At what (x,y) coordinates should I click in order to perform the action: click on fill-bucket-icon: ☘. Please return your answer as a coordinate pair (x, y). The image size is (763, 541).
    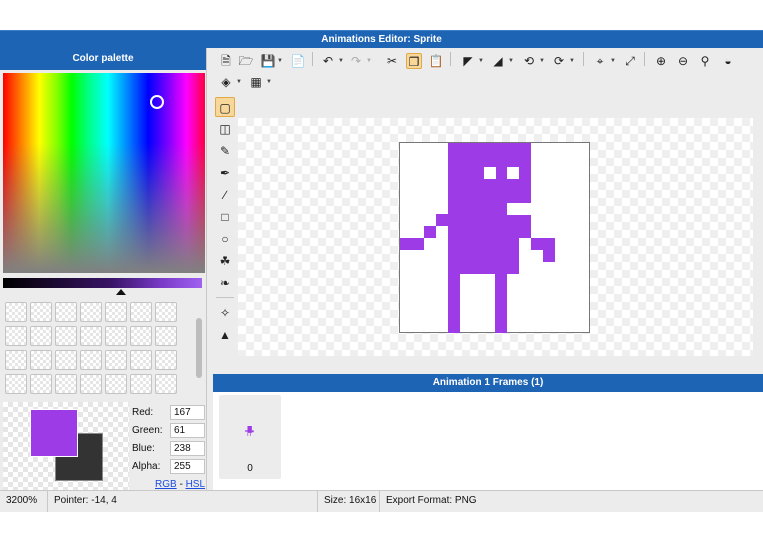
    Looking at the image, I should click on (225, 261).